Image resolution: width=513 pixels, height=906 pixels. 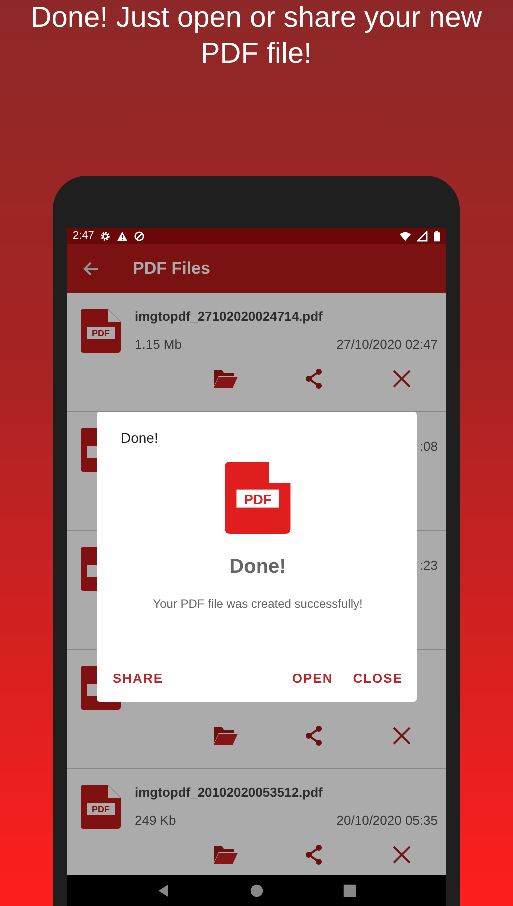 What do you see at coordinates (405, 236) in the screenshot?
I see `wifi-icon` at bounding box center [405, 236].